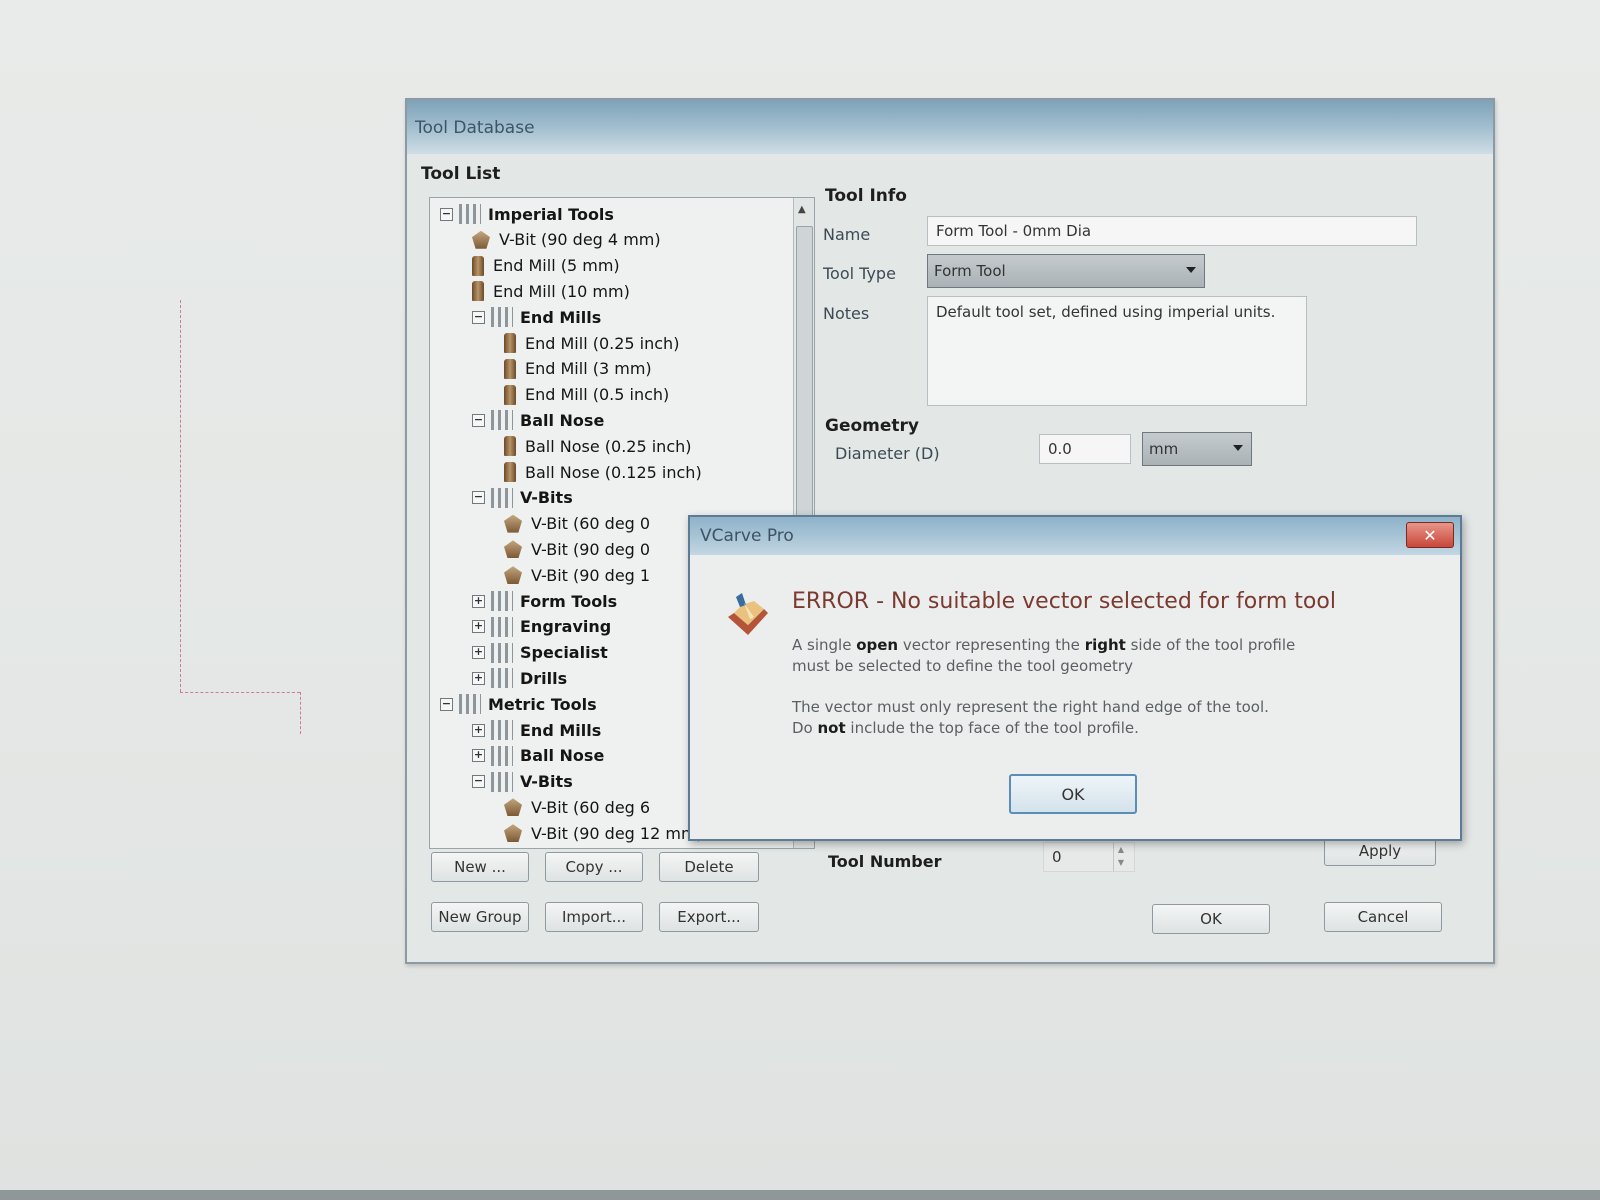 The image size is (1600, 1200). What do you see at coordinates (1164, 449) in the screenshot?
I see `units-value: mm` at bounding box center [1164, 449].